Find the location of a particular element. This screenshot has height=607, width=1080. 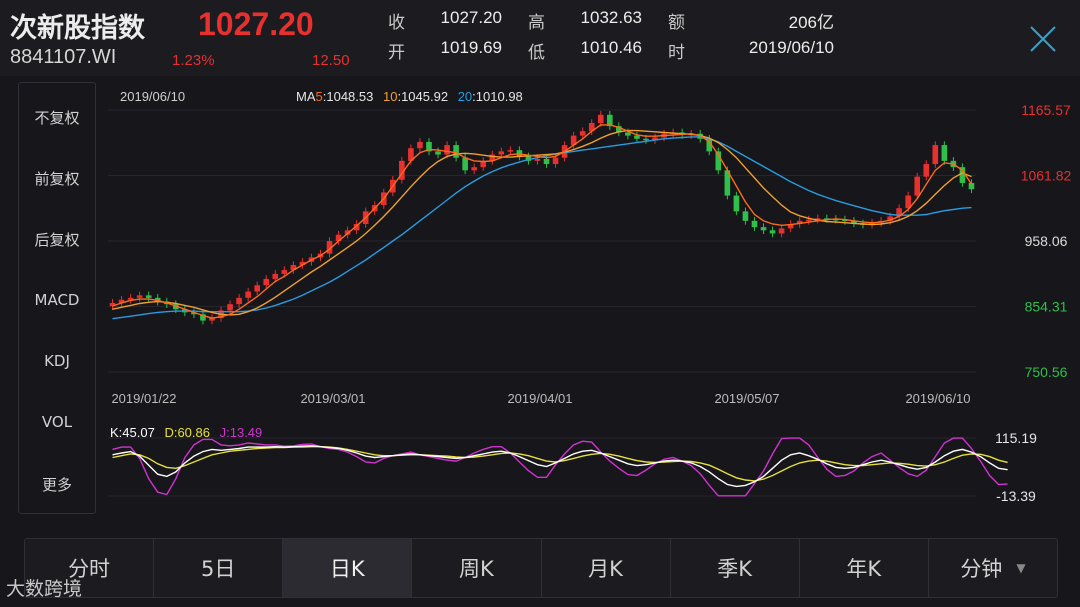

tab-monthly-k: 月K is located at coordinates (606, 568).